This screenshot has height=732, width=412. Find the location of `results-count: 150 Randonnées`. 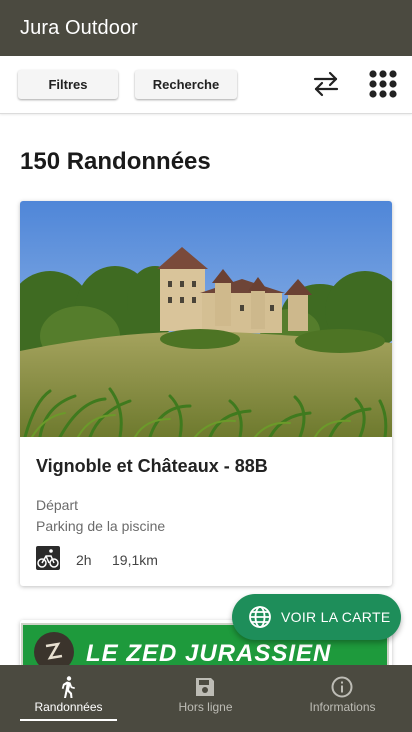

results-count: 150 Randonnées is located at coordinates (115, 161).